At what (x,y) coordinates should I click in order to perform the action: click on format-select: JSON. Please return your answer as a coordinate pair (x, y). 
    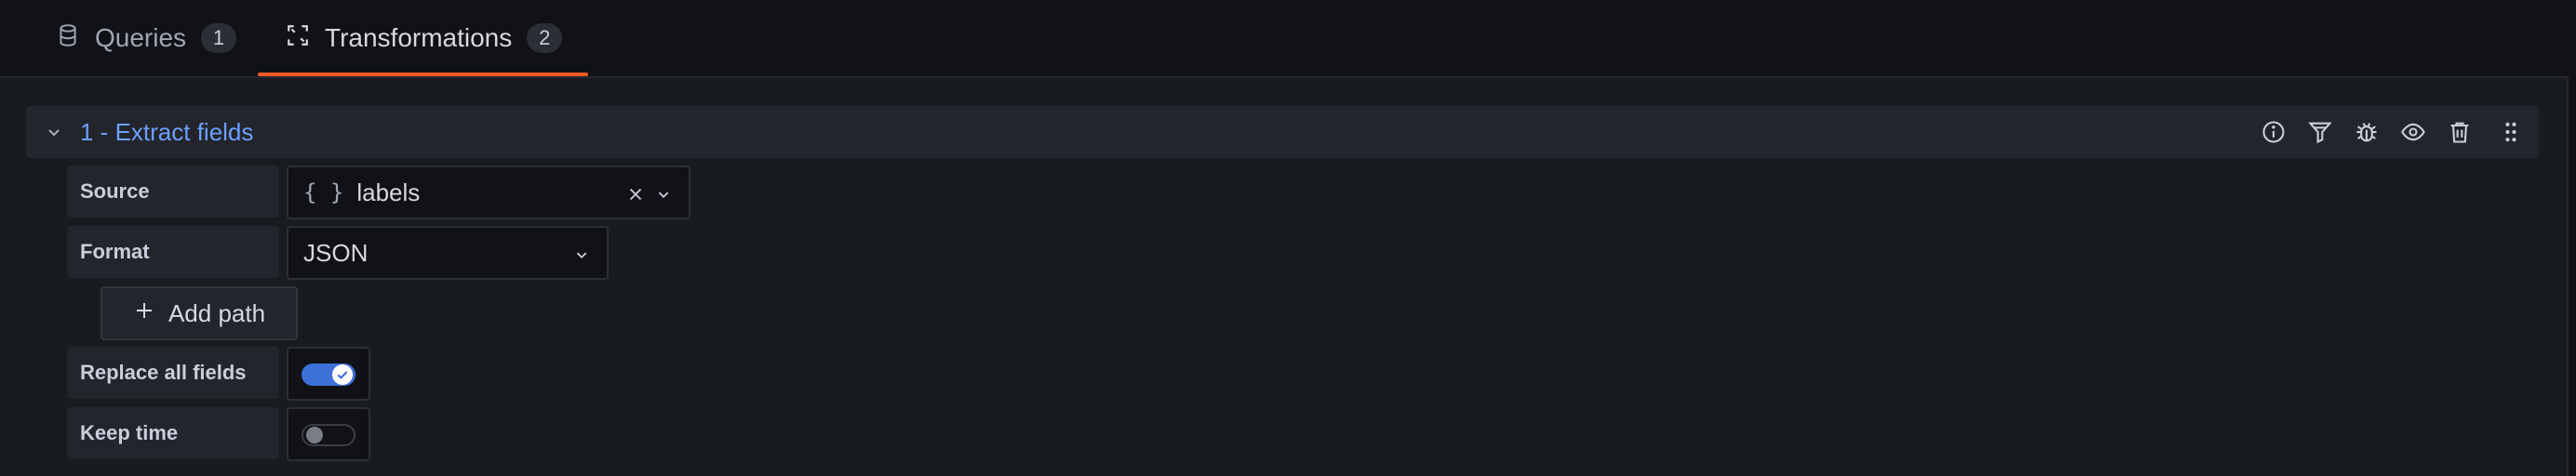
    Looking at the image, I should click on (448, 253).